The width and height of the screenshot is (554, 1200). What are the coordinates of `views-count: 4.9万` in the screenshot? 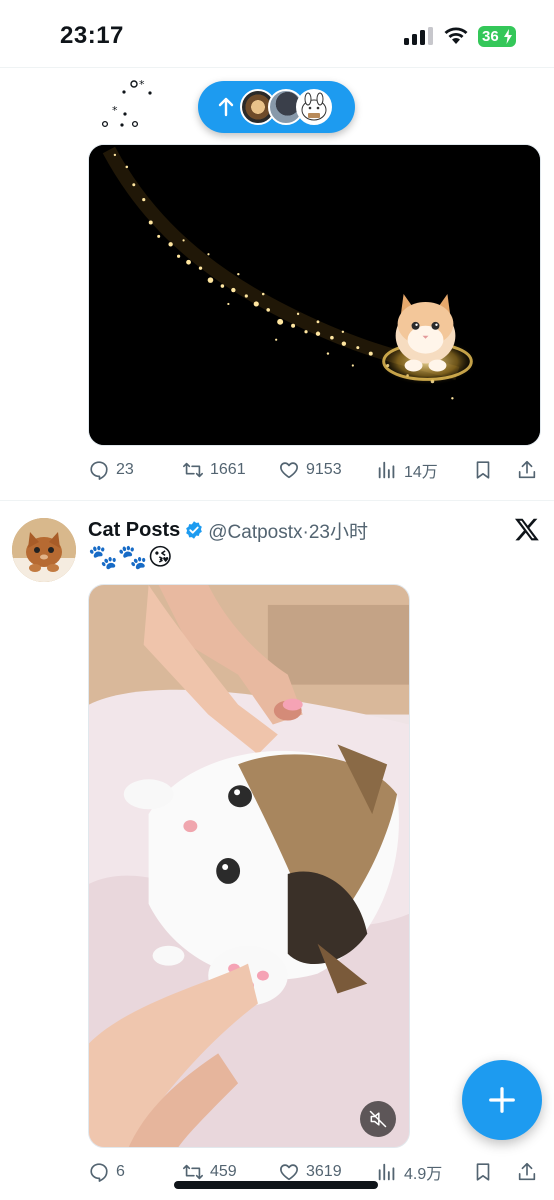 It's located at (423, 1174).